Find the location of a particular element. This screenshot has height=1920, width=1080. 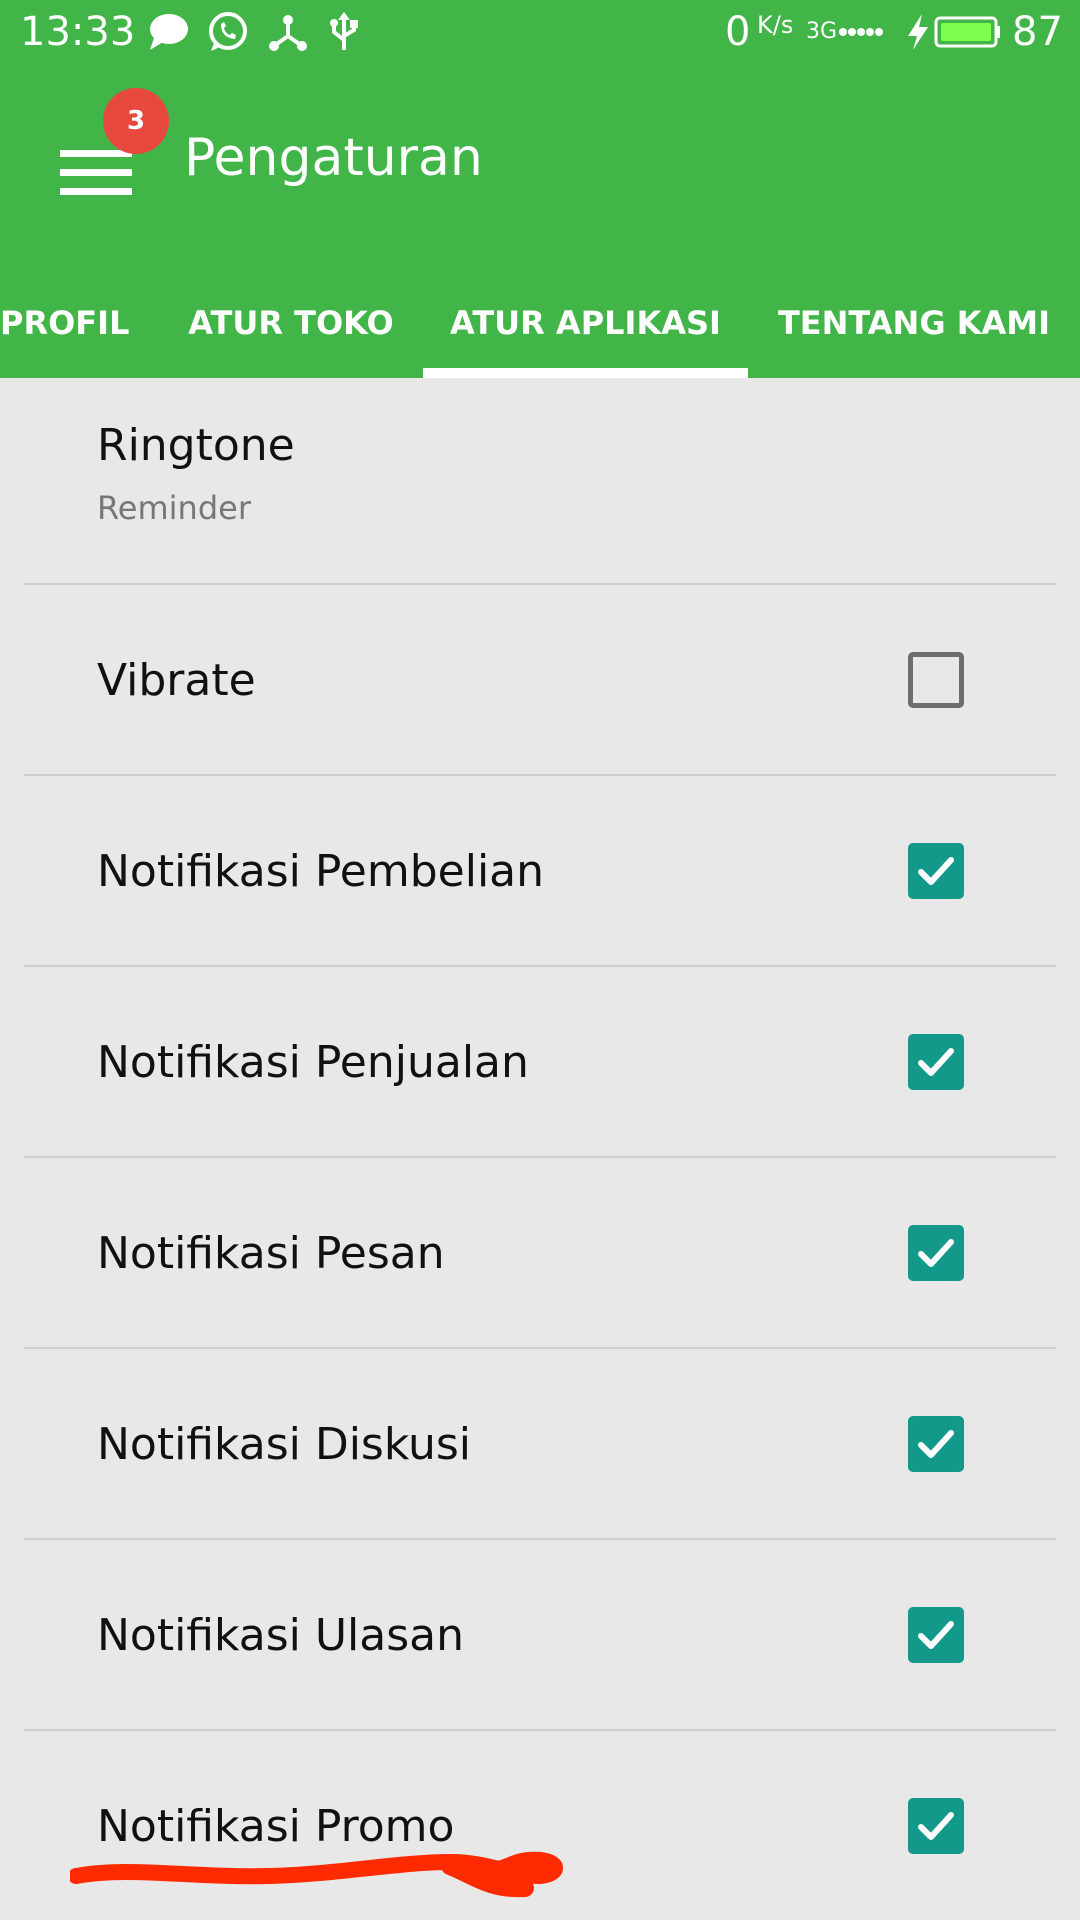

setting-title: Notifikasi Penjualan is located at coordinates (313, 1062).